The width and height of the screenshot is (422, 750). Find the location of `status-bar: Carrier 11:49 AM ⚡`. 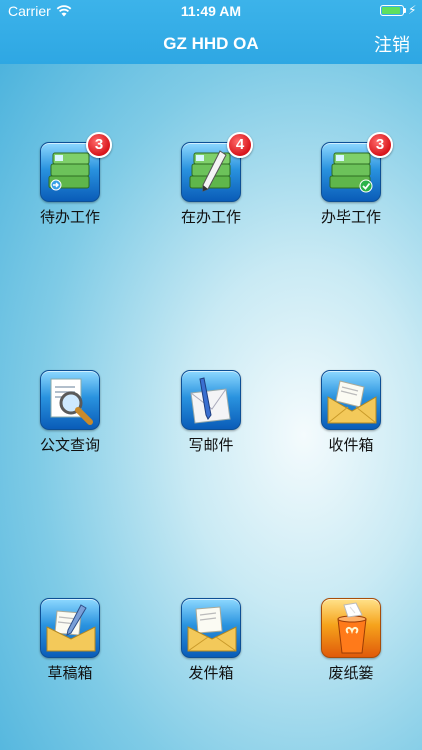

status-bar: Carrier 11:49 AM ⚡ is located at coordinates (211, 11).